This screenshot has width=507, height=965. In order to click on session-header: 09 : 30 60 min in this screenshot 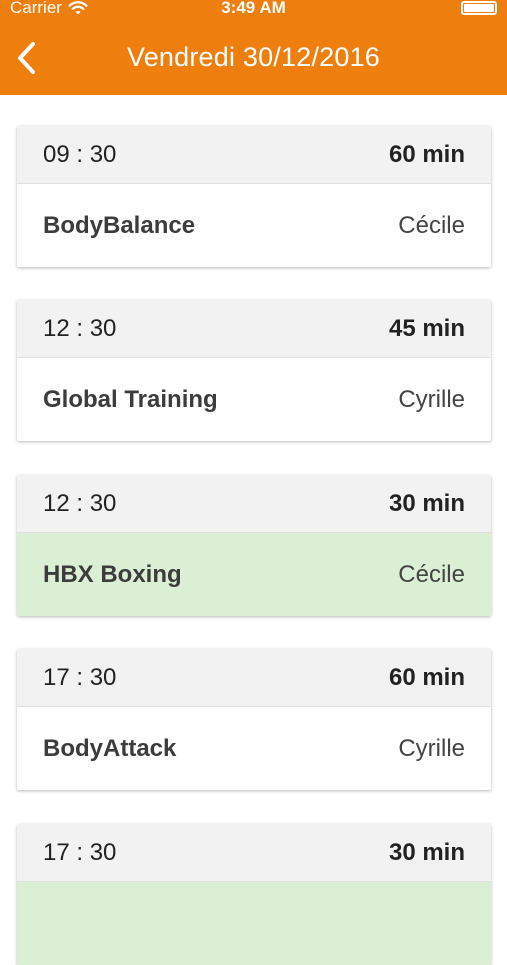, I will do `click(254, 155)`.